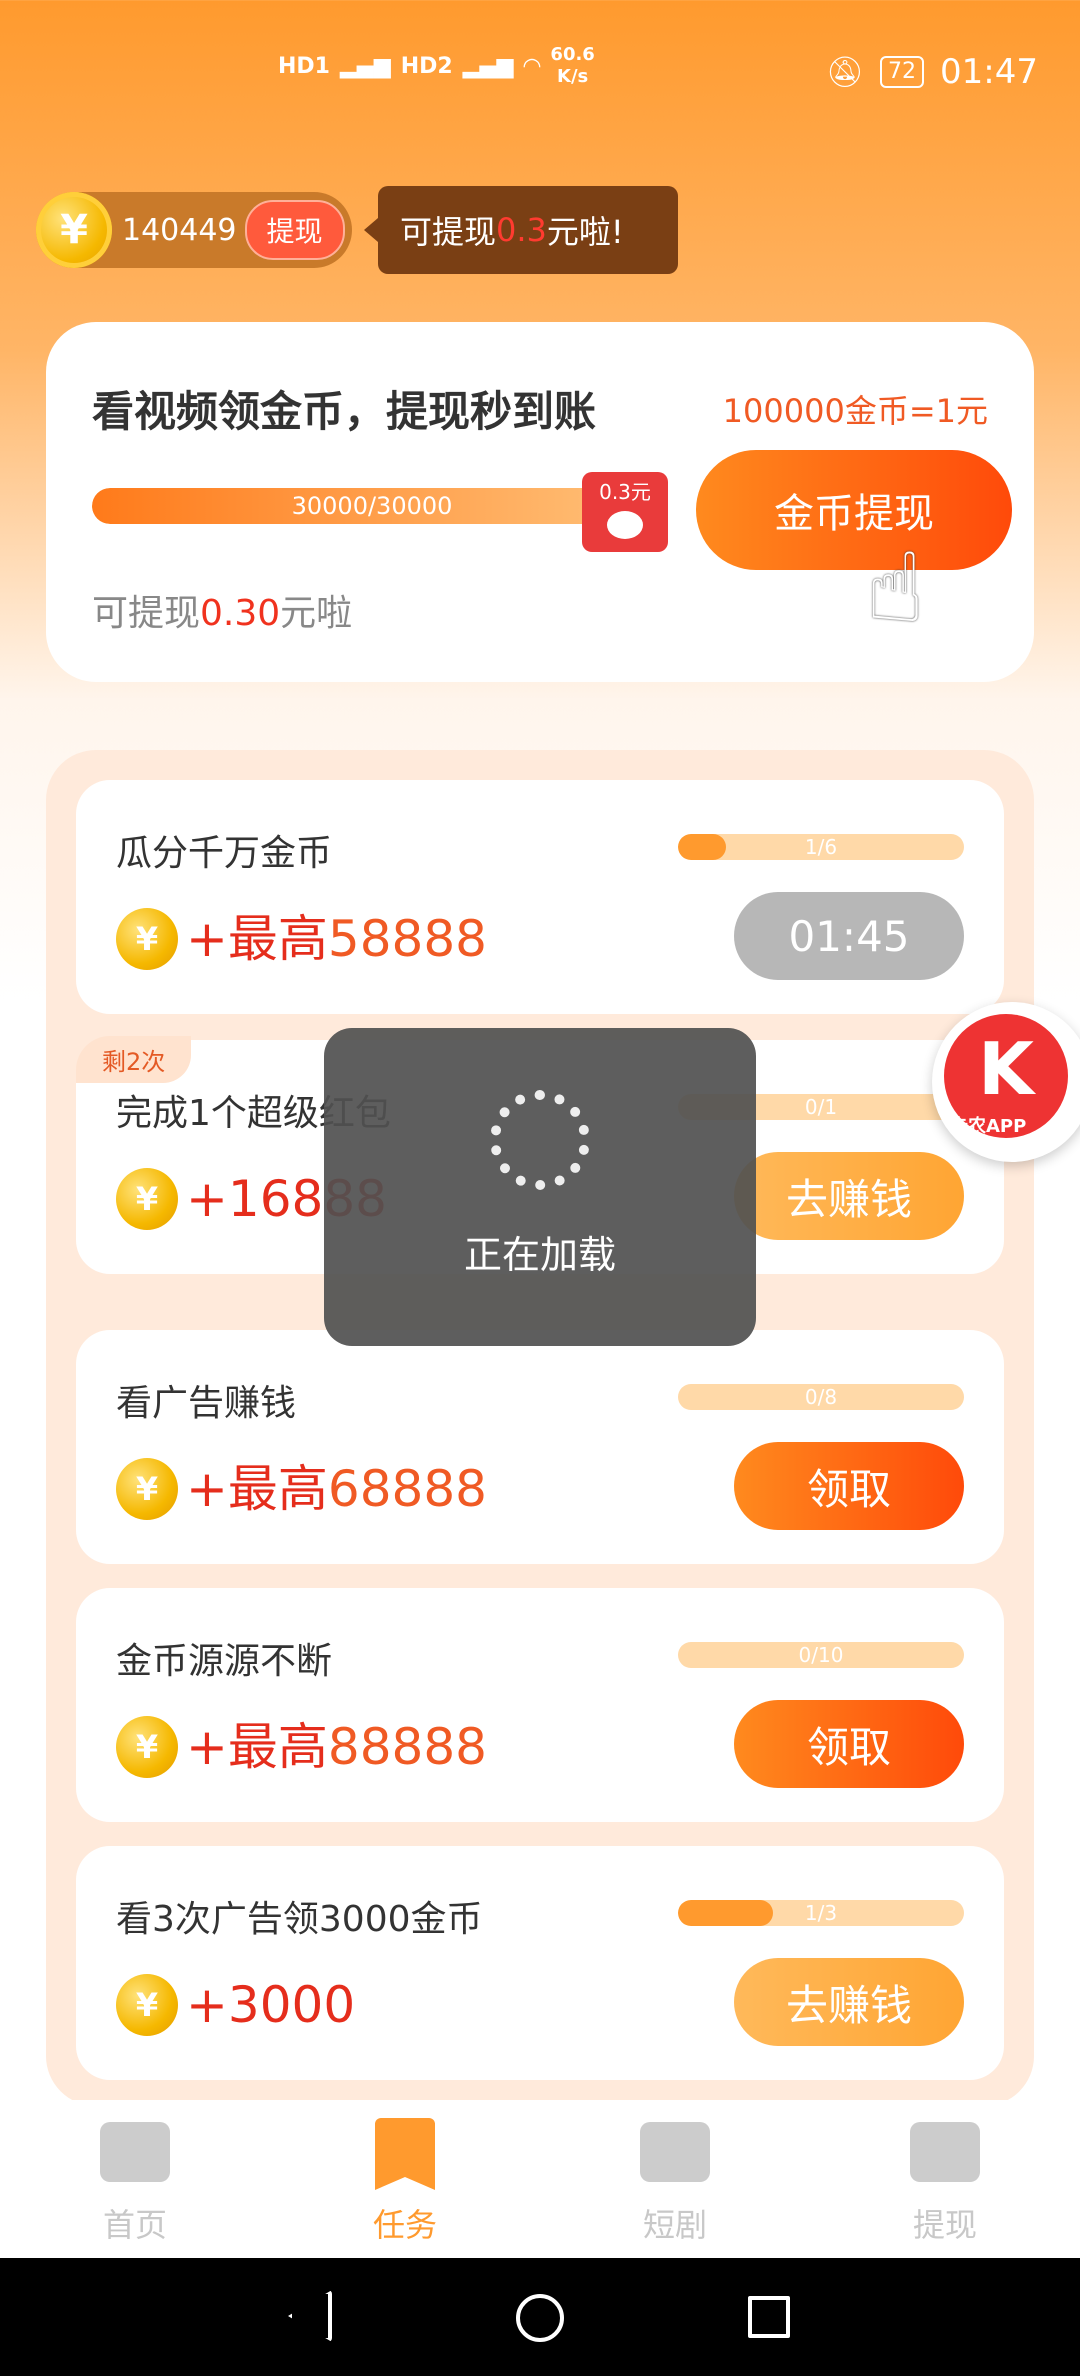 The image size is (1080, 2376). What do you see at coordinates (299, 1919) in the screenshot?
I see `task-title: 看3次广告领3000金币` at bounding box center [299, 1919].